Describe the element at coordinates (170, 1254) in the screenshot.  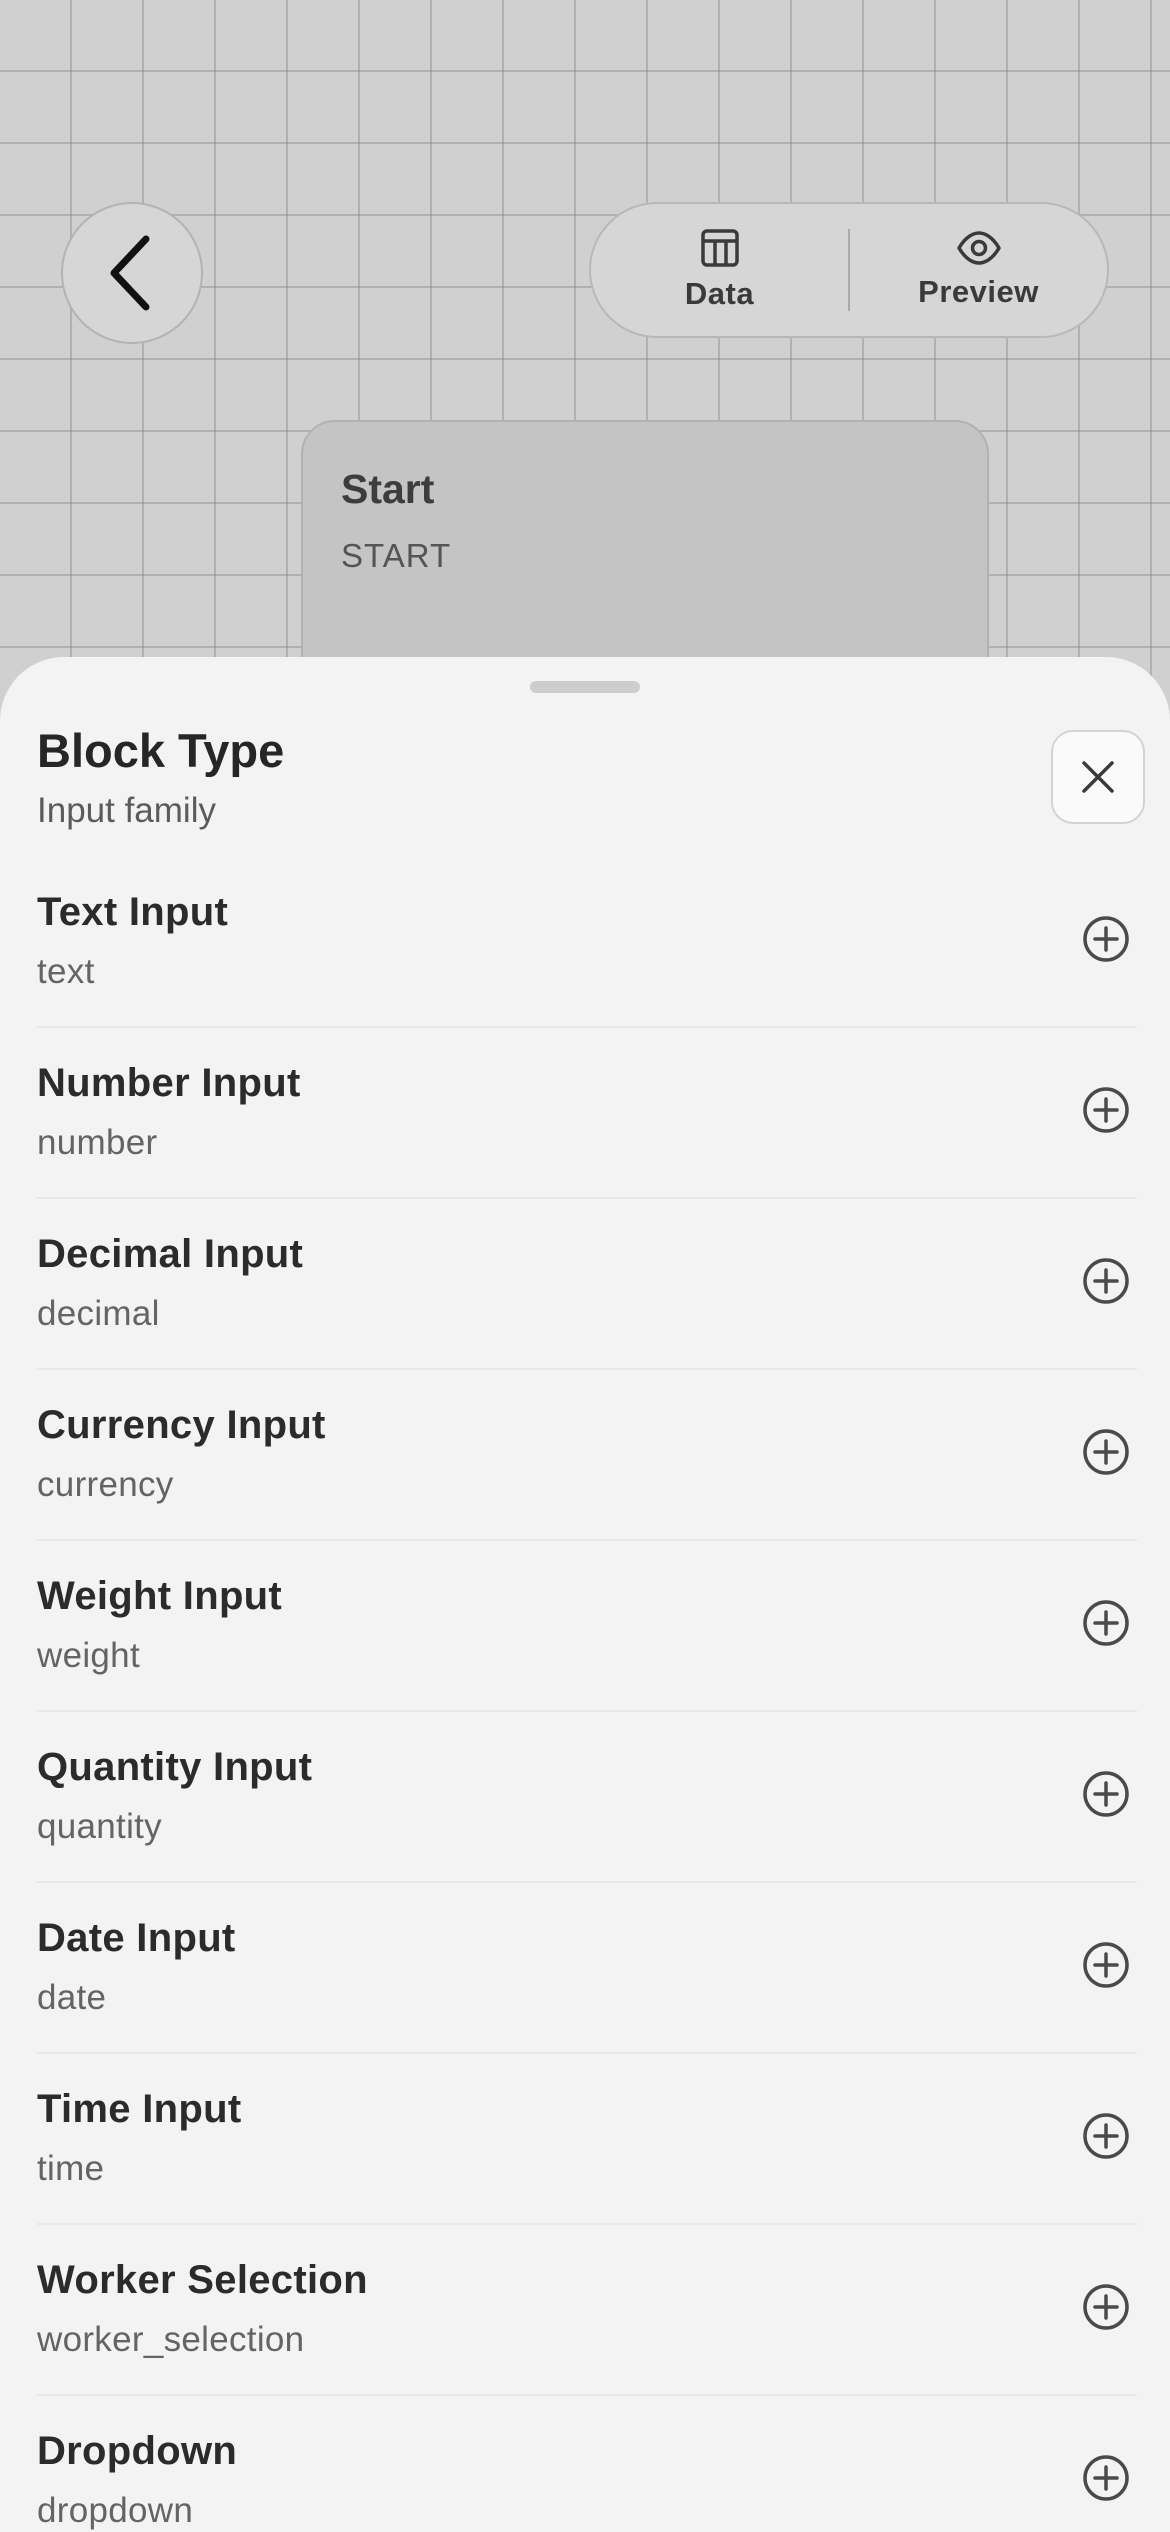
I see `block-type-label: Decimal Input` at that location.